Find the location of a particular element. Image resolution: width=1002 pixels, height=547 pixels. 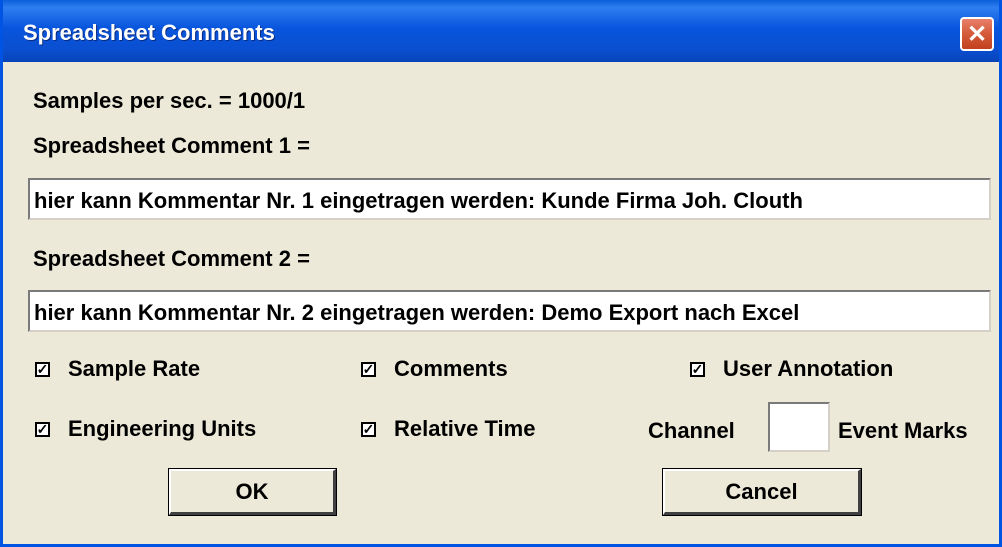

engineering-units-label: Engineering Units is located at coordinates (162, 428).